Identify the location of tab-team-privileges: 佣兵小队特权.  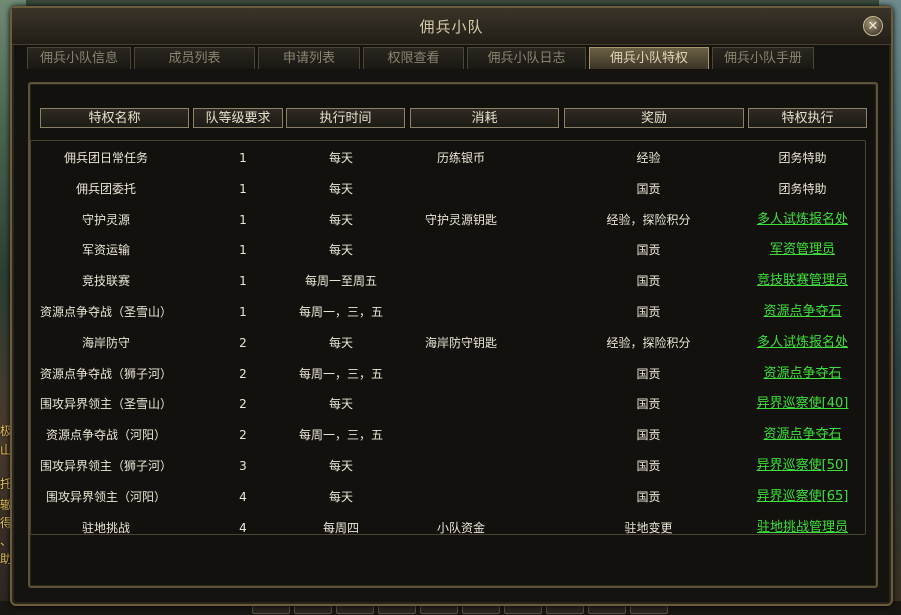
(649, 58).